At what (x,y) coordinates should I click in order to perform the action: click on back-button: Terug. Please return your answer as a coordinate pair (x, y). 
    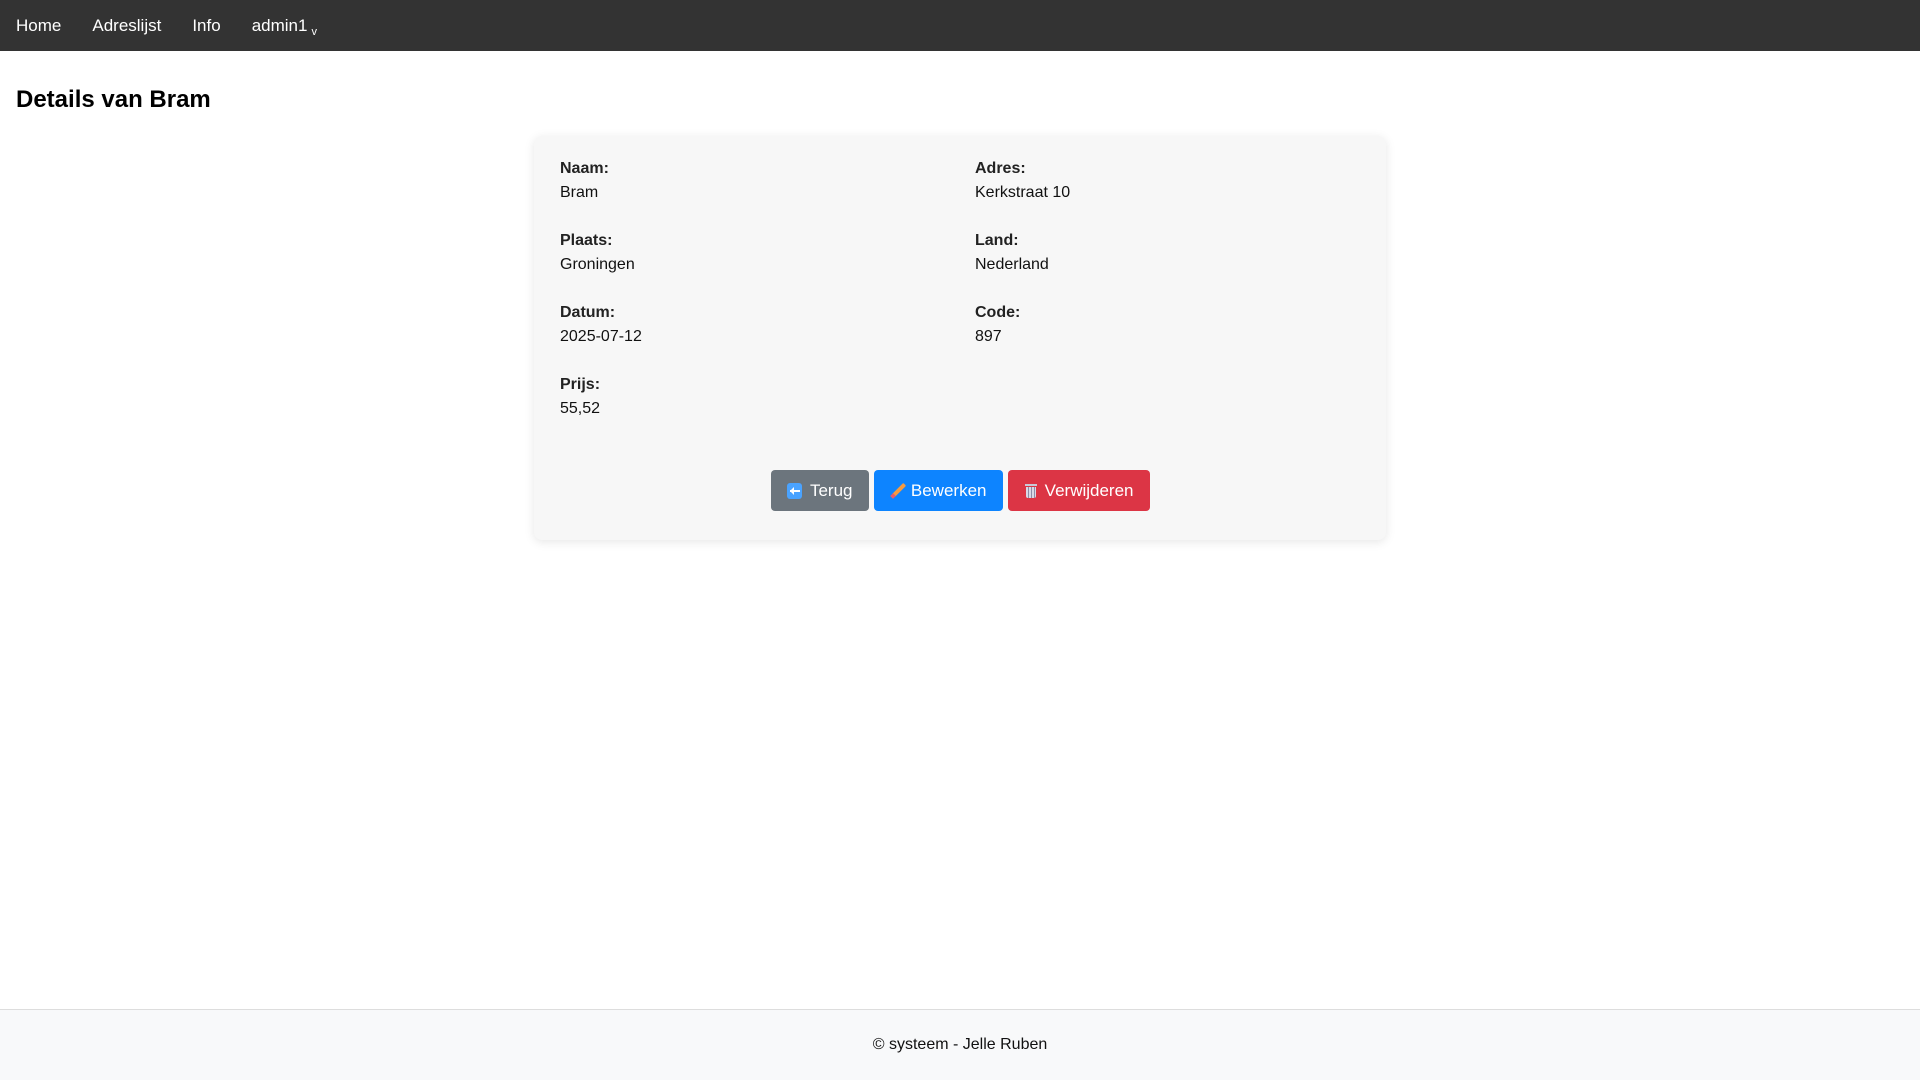
    Looking at the image, I should click on (819, 490).